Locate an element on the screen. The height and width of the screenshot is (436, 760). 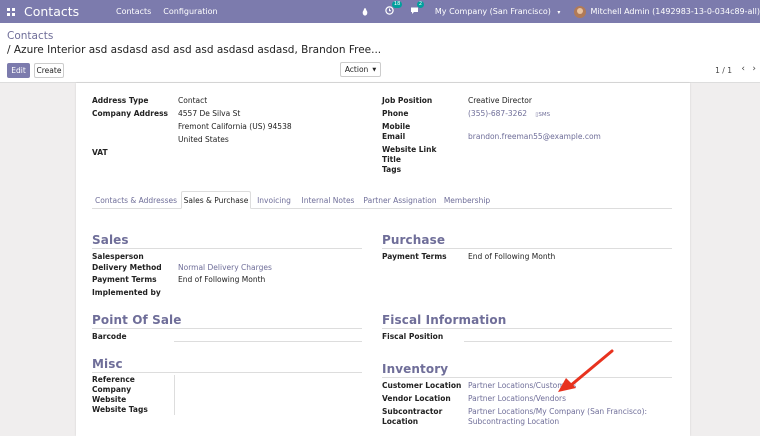
company-name: My Company (San Francisco) is located at coordinates (492, 11).